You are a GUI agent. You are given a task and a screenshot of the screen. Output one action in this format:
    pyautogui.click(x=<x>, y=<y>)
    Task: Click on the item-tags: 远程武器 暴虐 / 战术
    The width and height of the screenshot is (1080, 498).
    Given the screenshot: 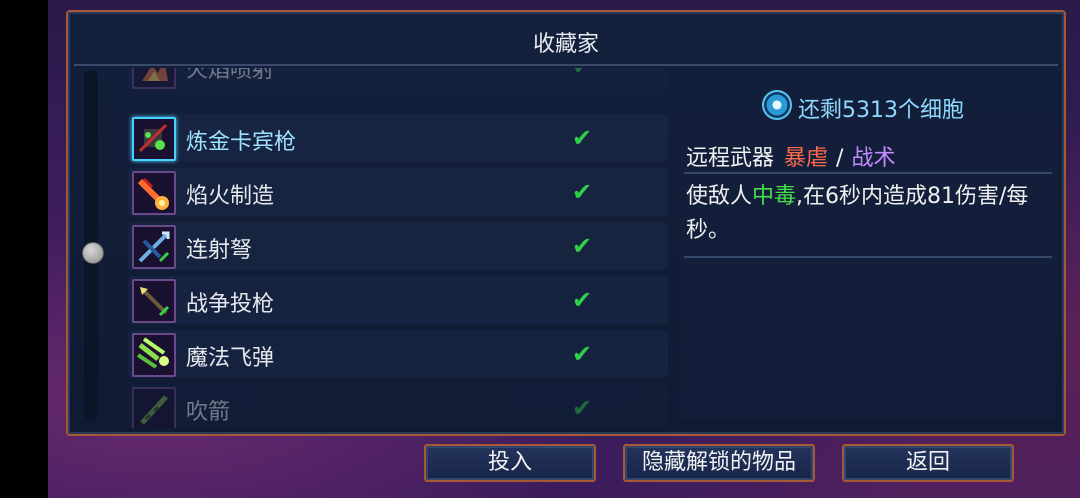 What is the action you would take?
    pyautogui.click(x=790, y=156)
    